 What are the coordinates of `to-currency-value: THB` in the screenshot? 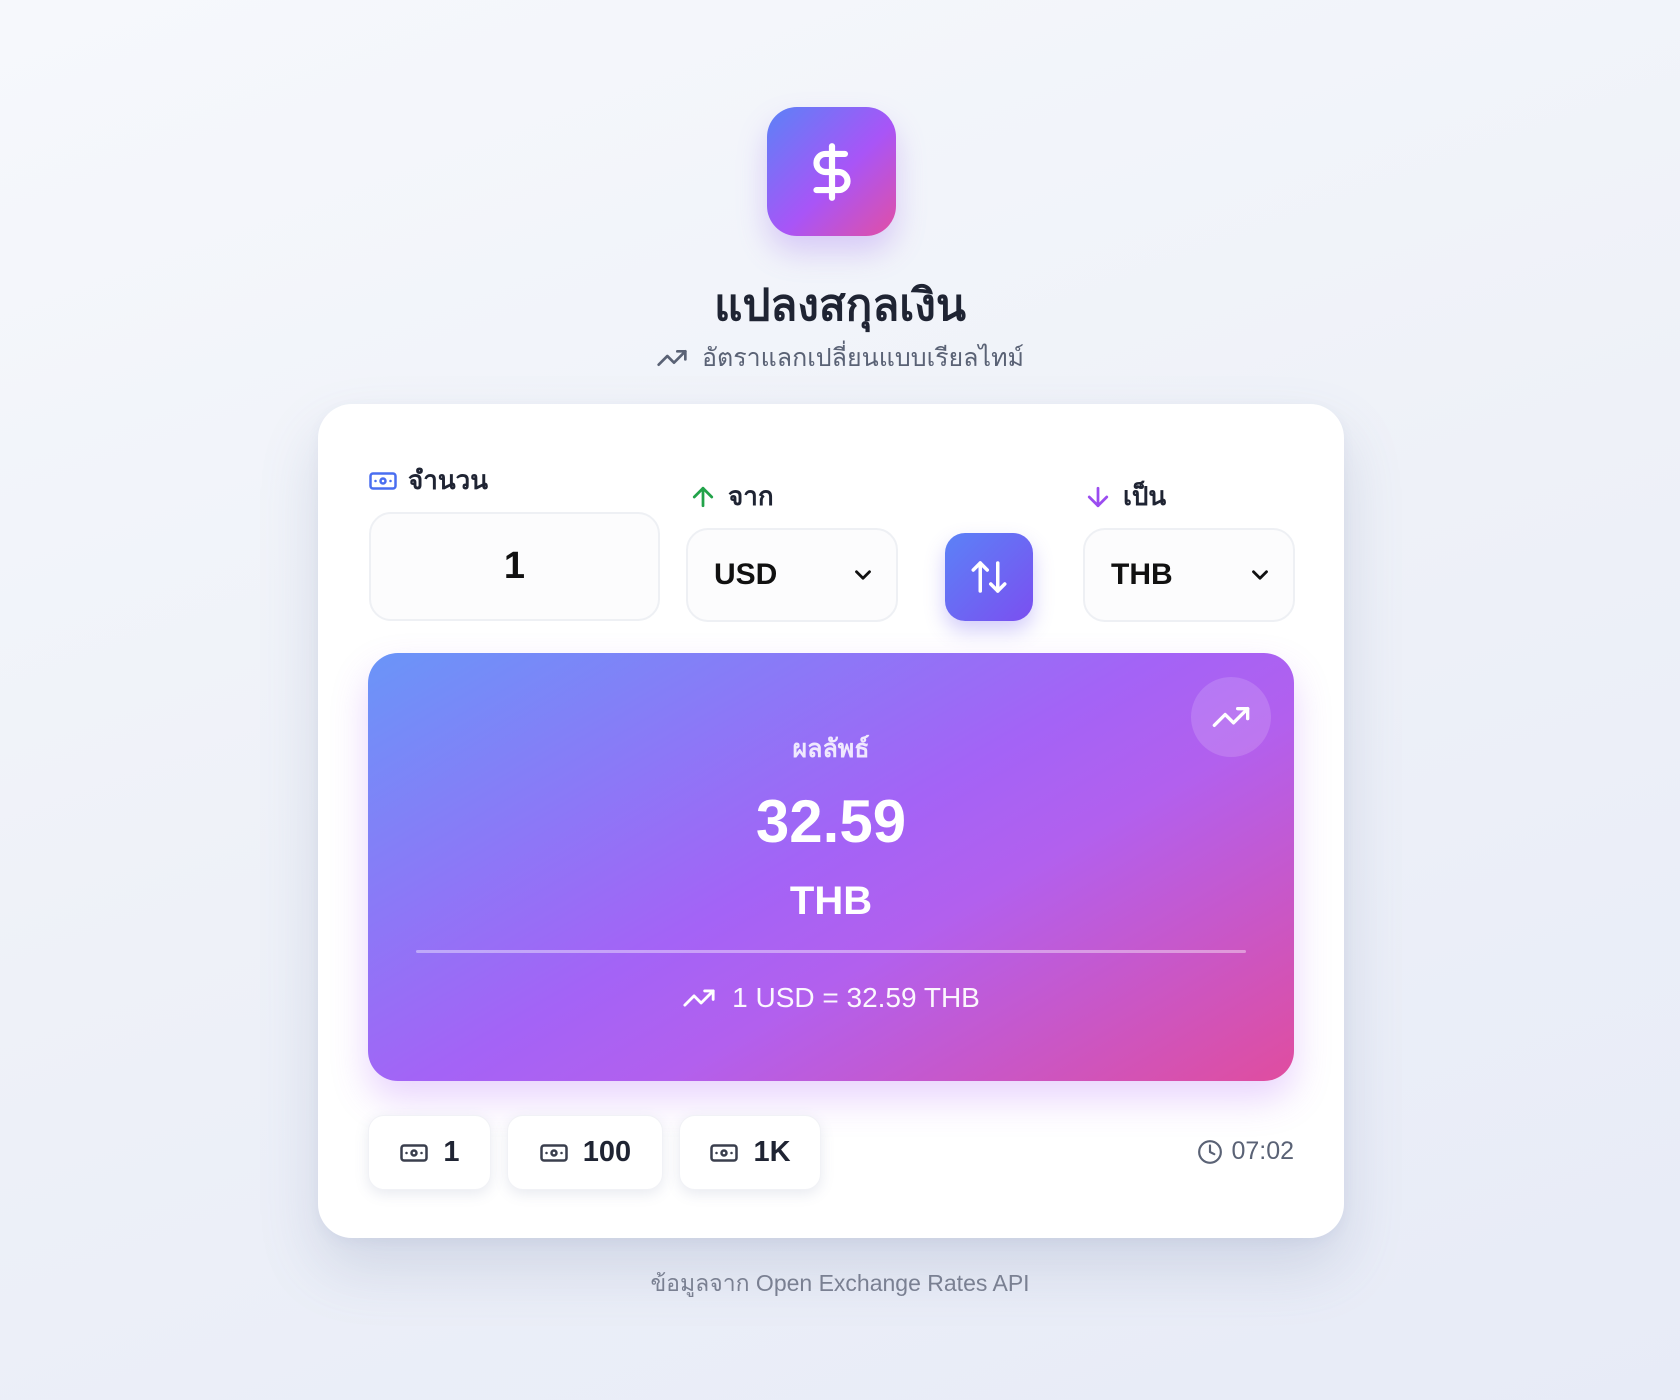 It's located at (1142, 574).